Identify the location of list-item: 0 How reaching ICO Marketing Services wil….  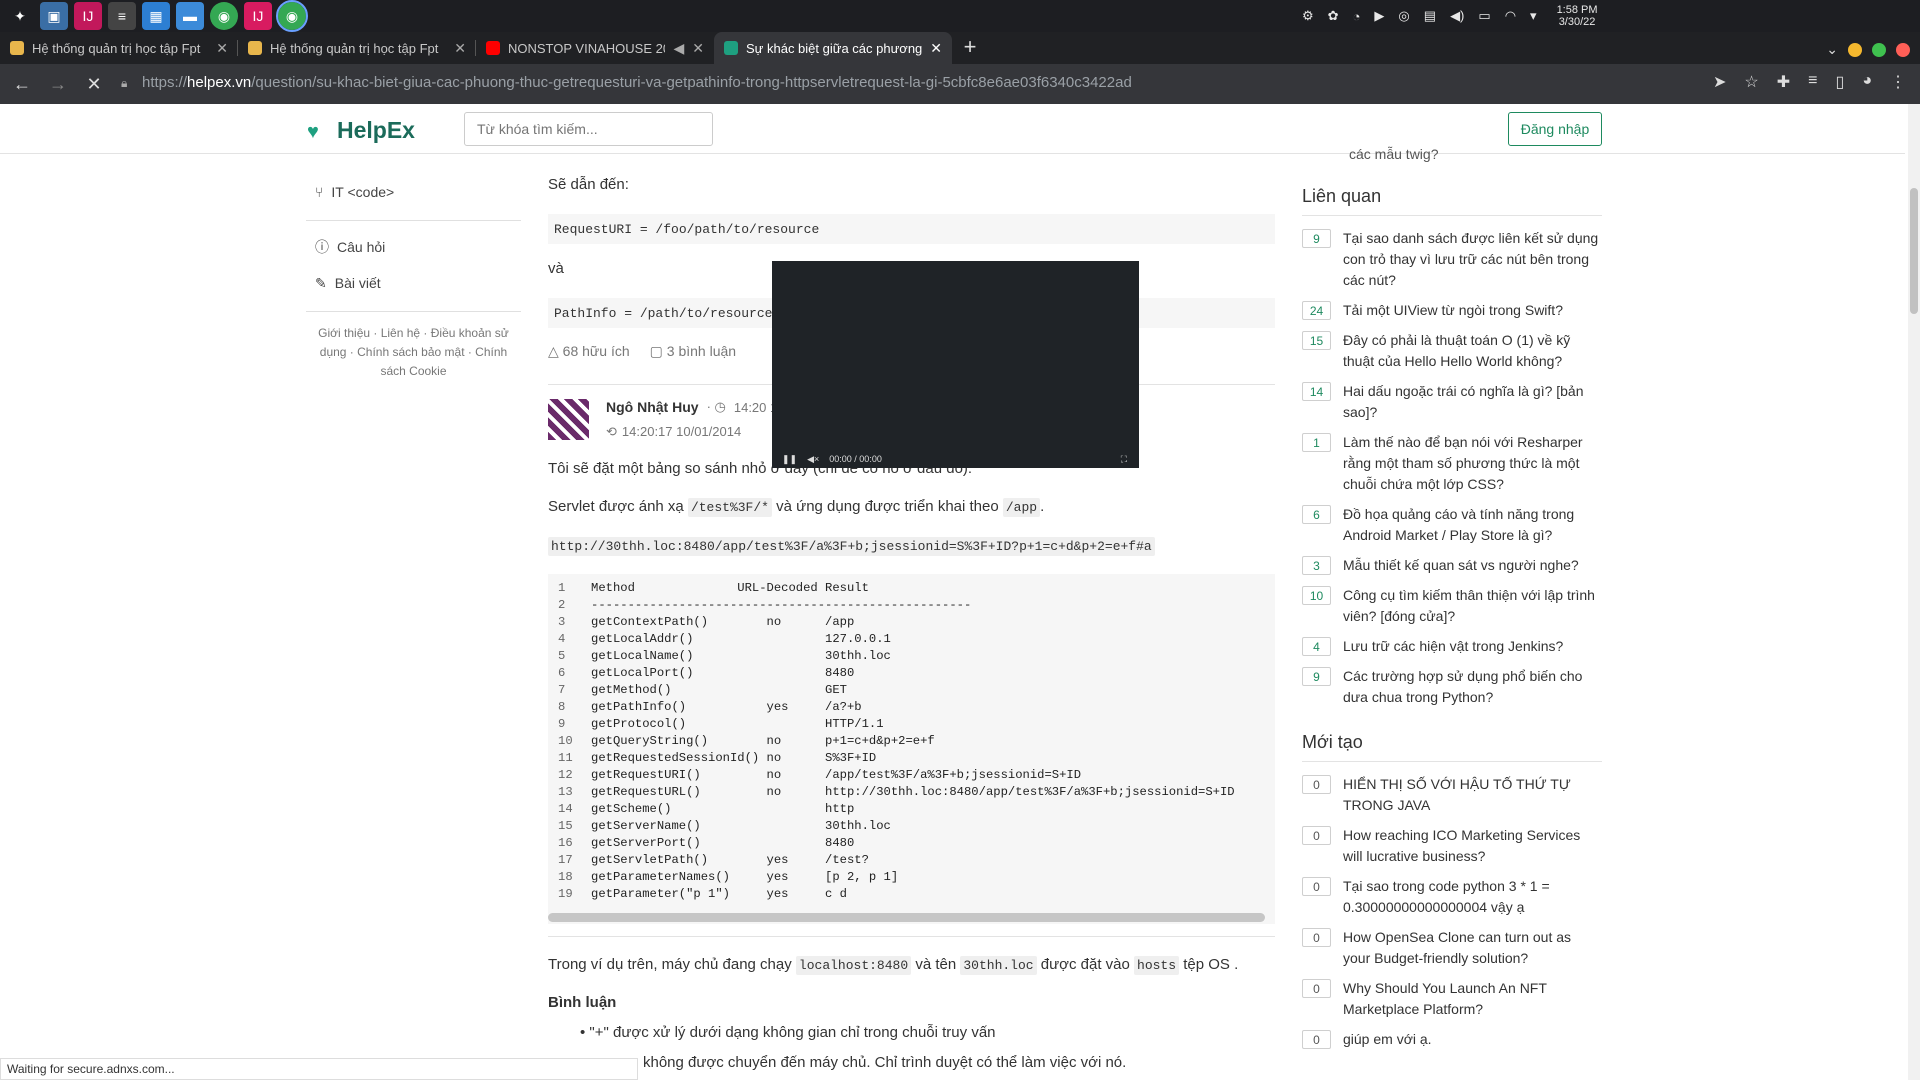
(1452, 846).